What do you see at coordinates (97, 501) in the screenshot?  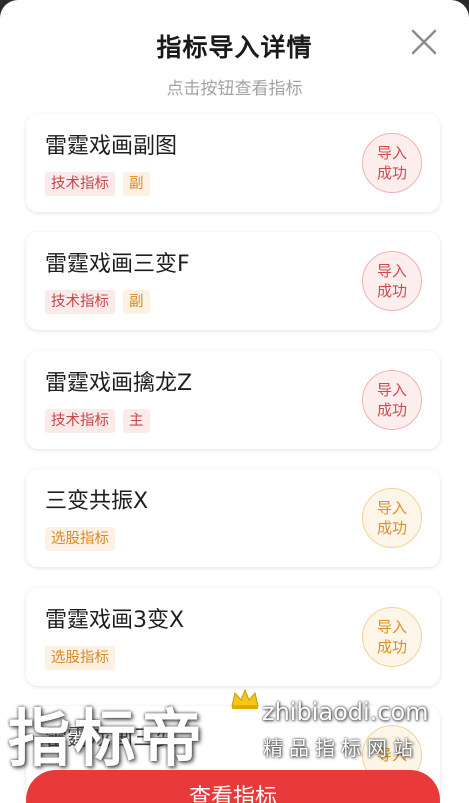 I see `indicator-name: 三变共振X` at bounding box center [97, 501].